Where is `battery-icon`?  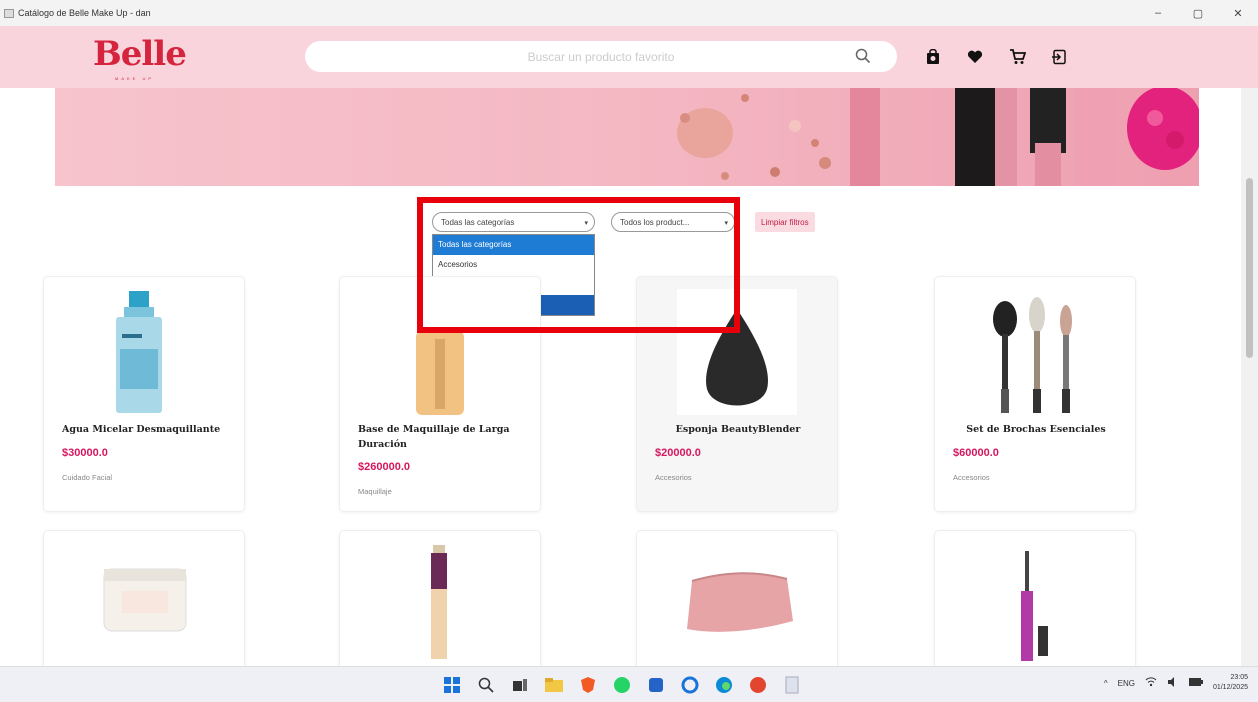
battery-icon is located at coordinates (1195, 683).